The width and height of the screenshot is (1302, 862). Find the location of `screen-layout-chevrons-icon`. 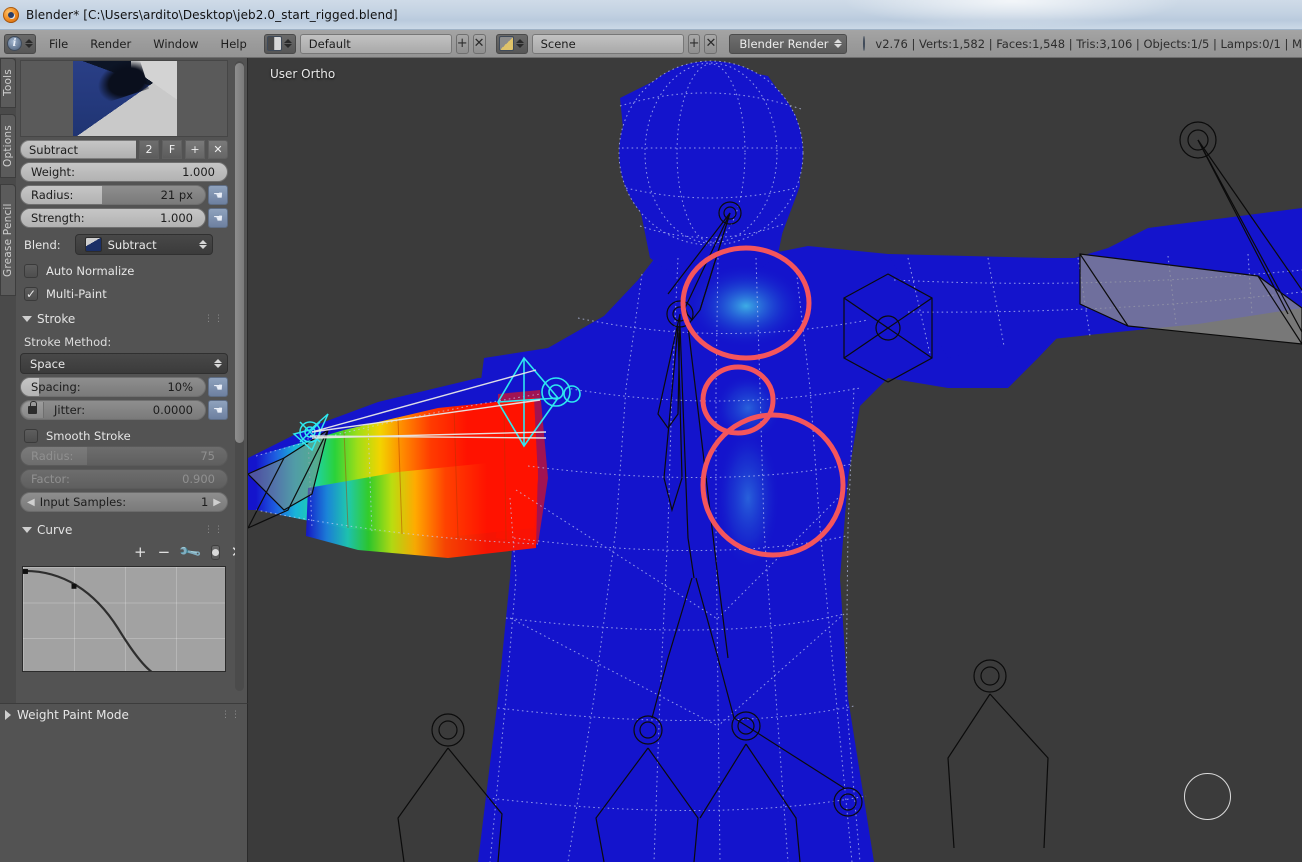

screen-layout-chevrons-icon is located at coordinates (288, 44).